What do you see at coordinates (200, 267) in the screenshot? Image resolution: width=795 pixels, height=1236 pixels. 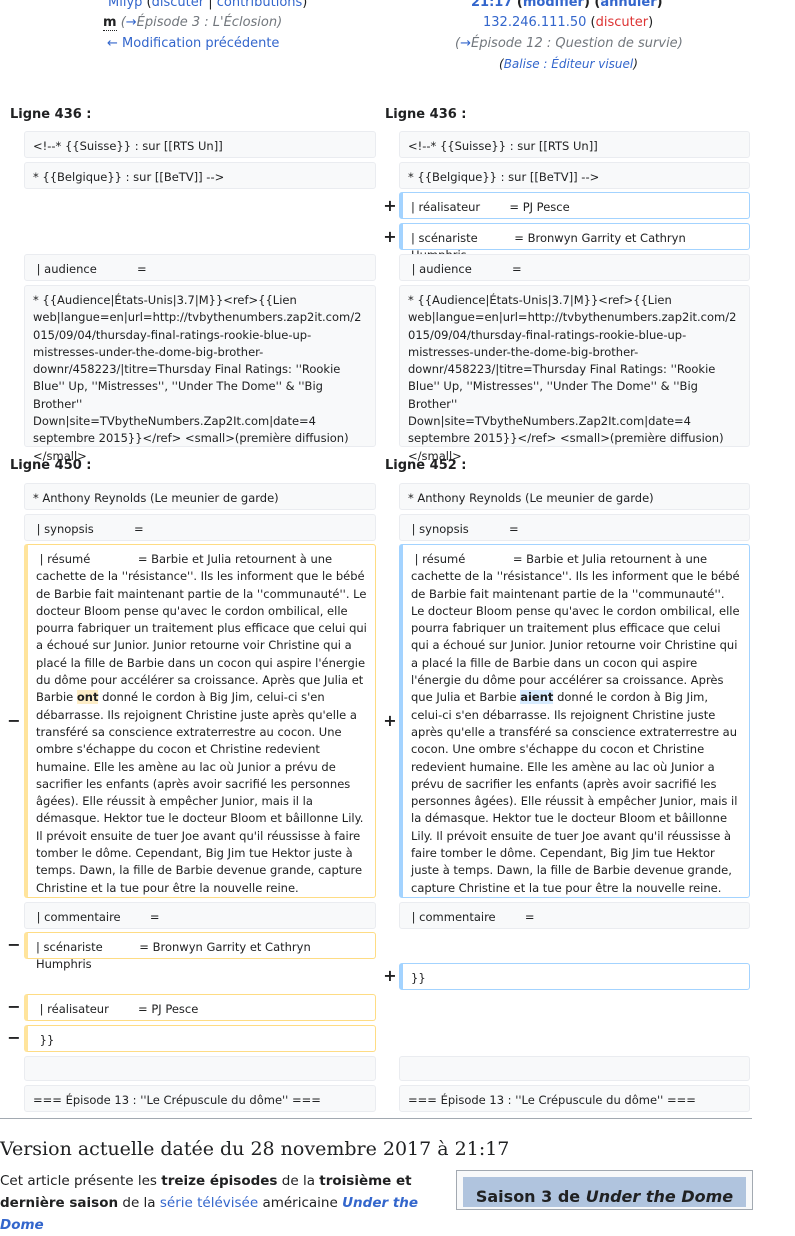 I see `context-left-audience: | audience =` at bounding box center [200, 267].